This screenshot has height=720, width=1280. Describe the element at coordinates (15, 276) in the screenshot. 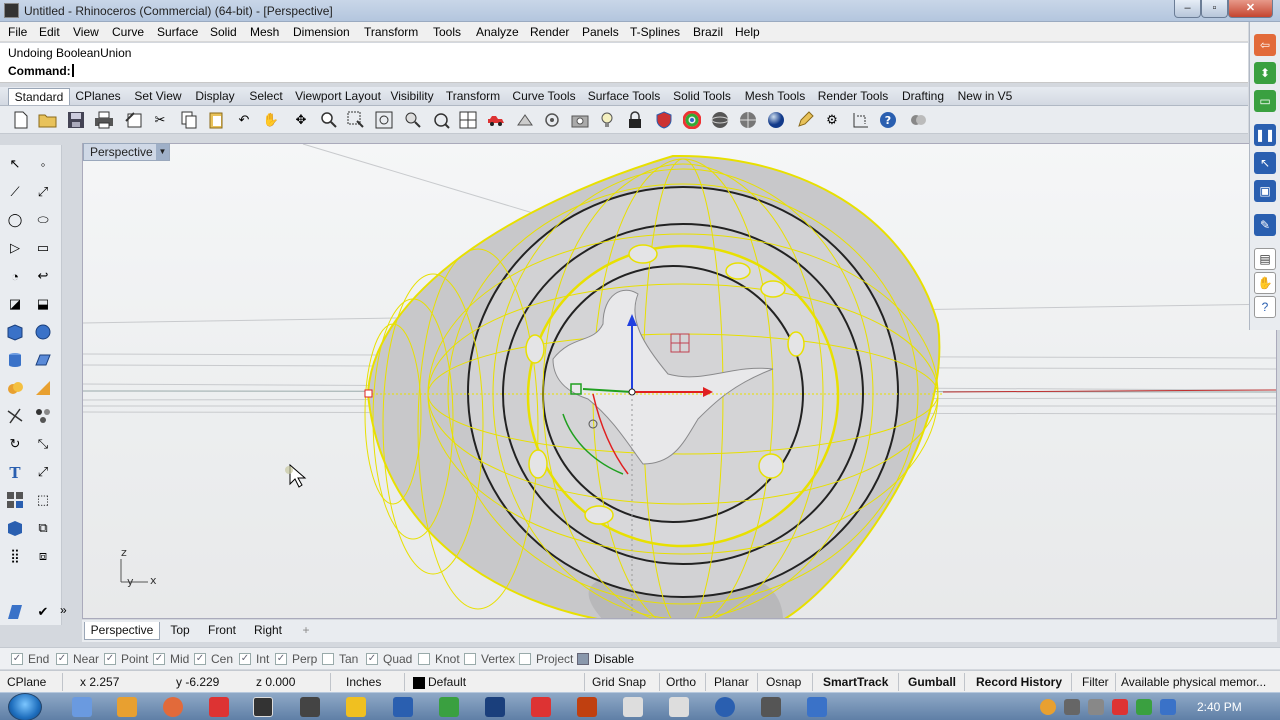

I see `arc-icon: ◔` at that location.